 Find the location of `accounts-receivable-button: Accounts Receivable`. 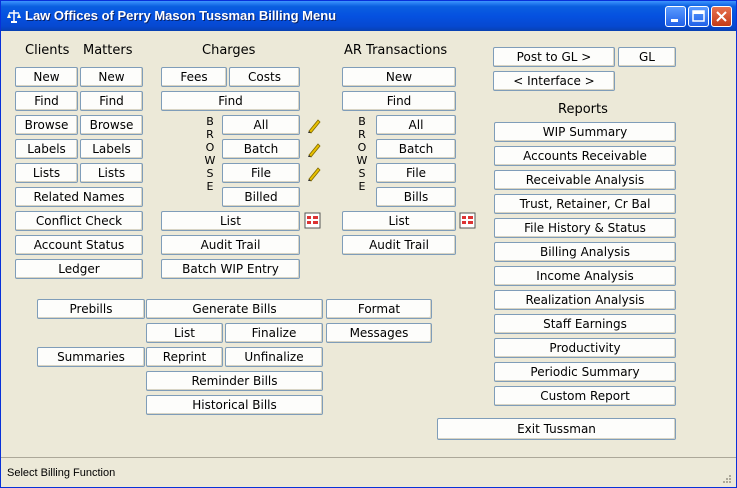

accounts-receivable-button: Accounts Receivable is located at coordinates (585, 156).